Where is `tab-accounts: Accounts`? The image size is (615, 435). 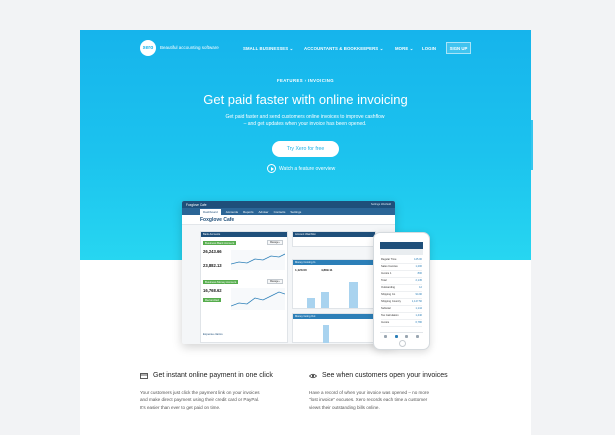
tab-accounts: Accounts is located at coordinates (232, 211).